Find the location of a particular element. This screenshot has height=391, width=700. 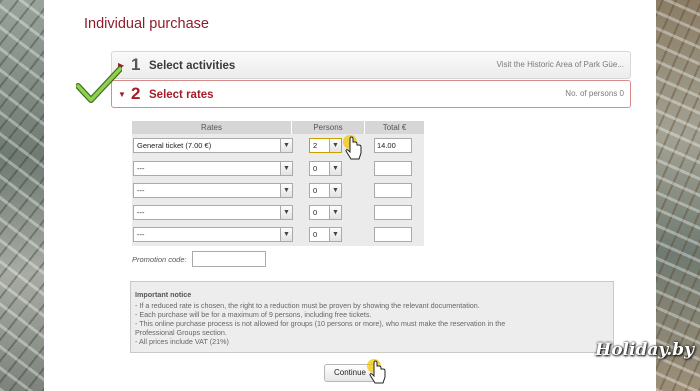

step-info: No. of persons 0 is located at coordinates (594, 93).